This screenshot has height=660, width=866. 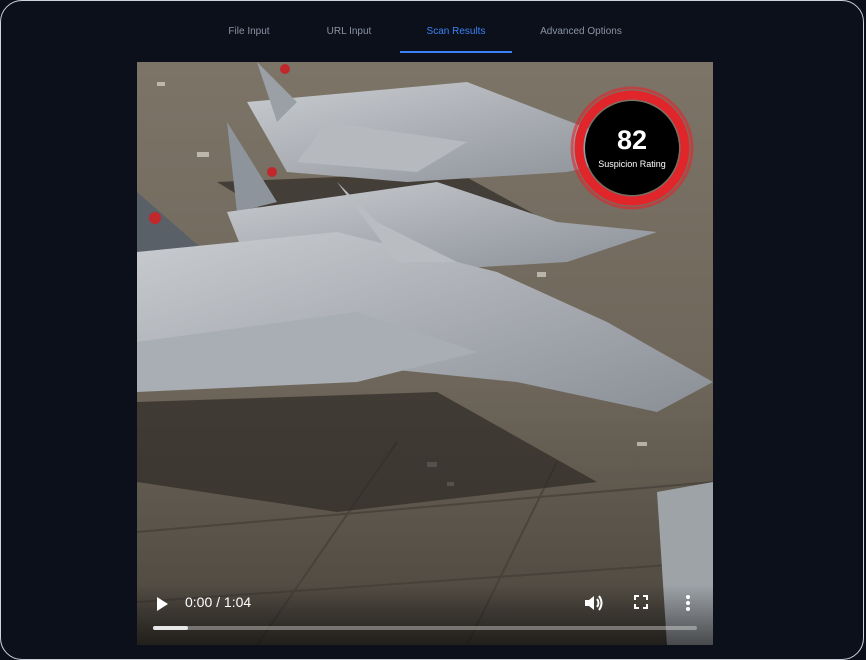 I want to click on tab-scan-results: Scan Results, so click(x=456, y=34).